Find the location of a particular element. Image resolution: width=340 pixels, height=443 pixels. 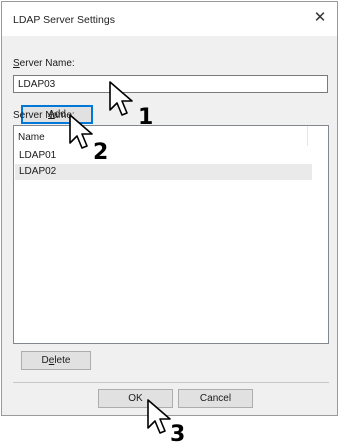

callout-number: 3 is located at coordinates (177, 432).